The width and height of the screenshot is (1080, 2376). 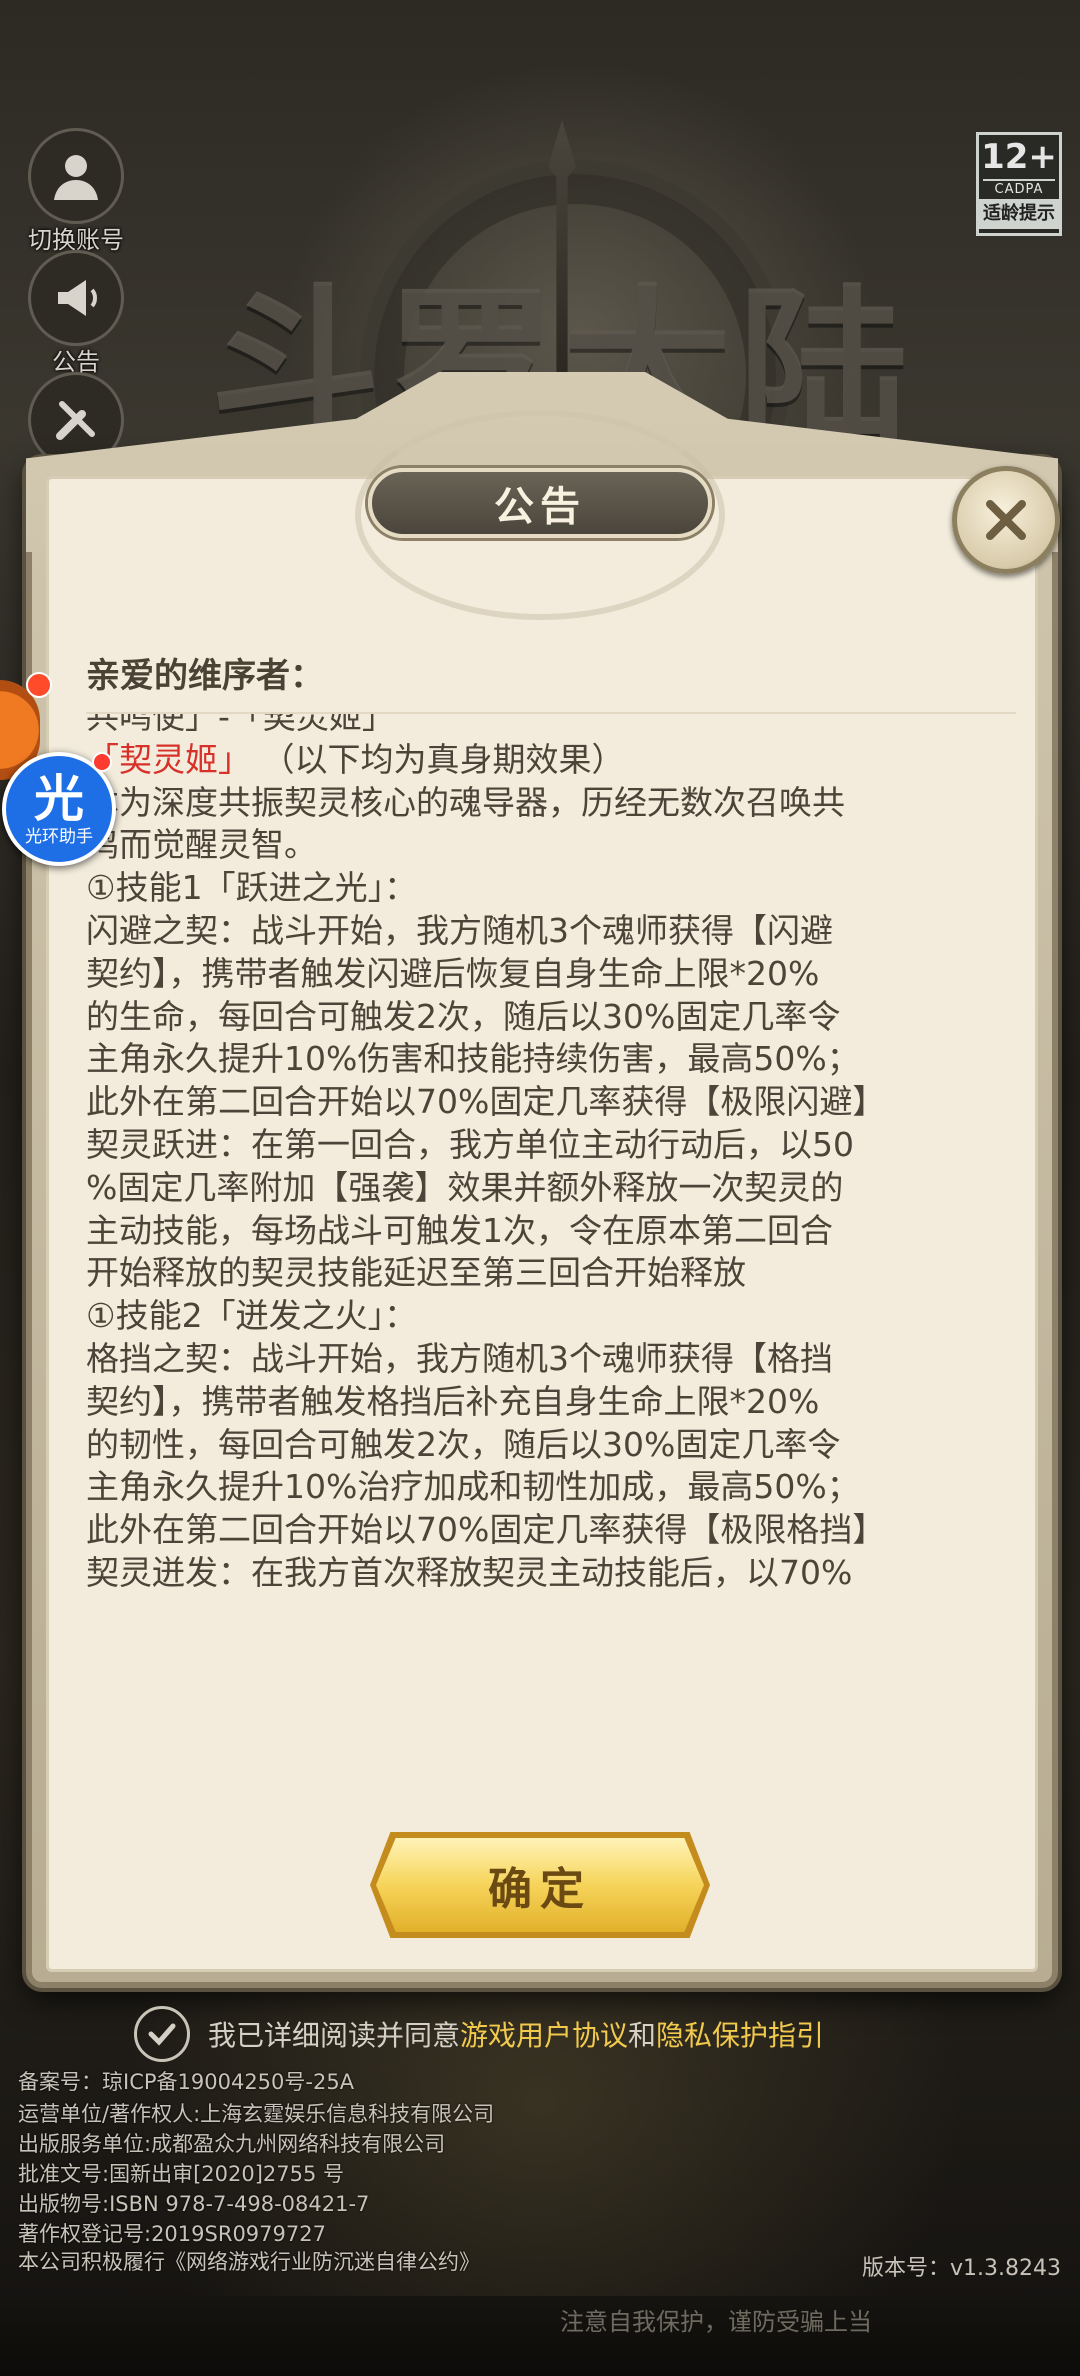 I want to click on info-line: 运营单位/著作权人:上海玄霆娱乐信息科技有限公司, so click(x=256, y=2114).